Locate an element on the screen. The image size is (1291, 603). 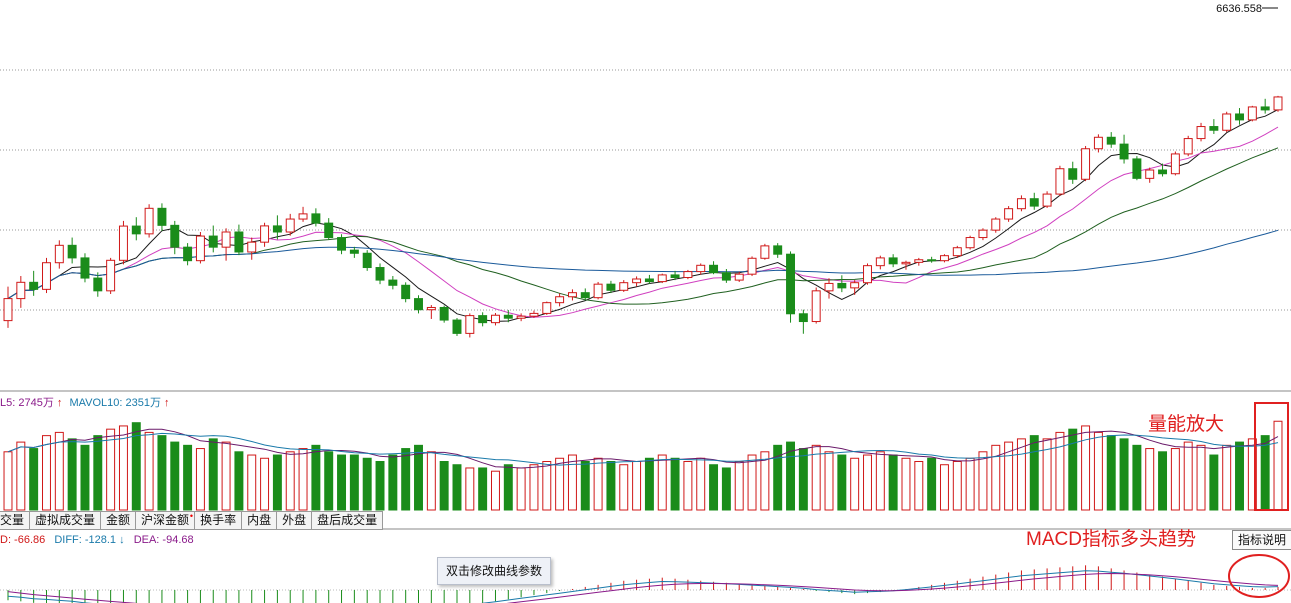
volume-header: L5: 2745万 ↑ MAVOL10: 2351万 ↑ is located at coordinates (85, 403).